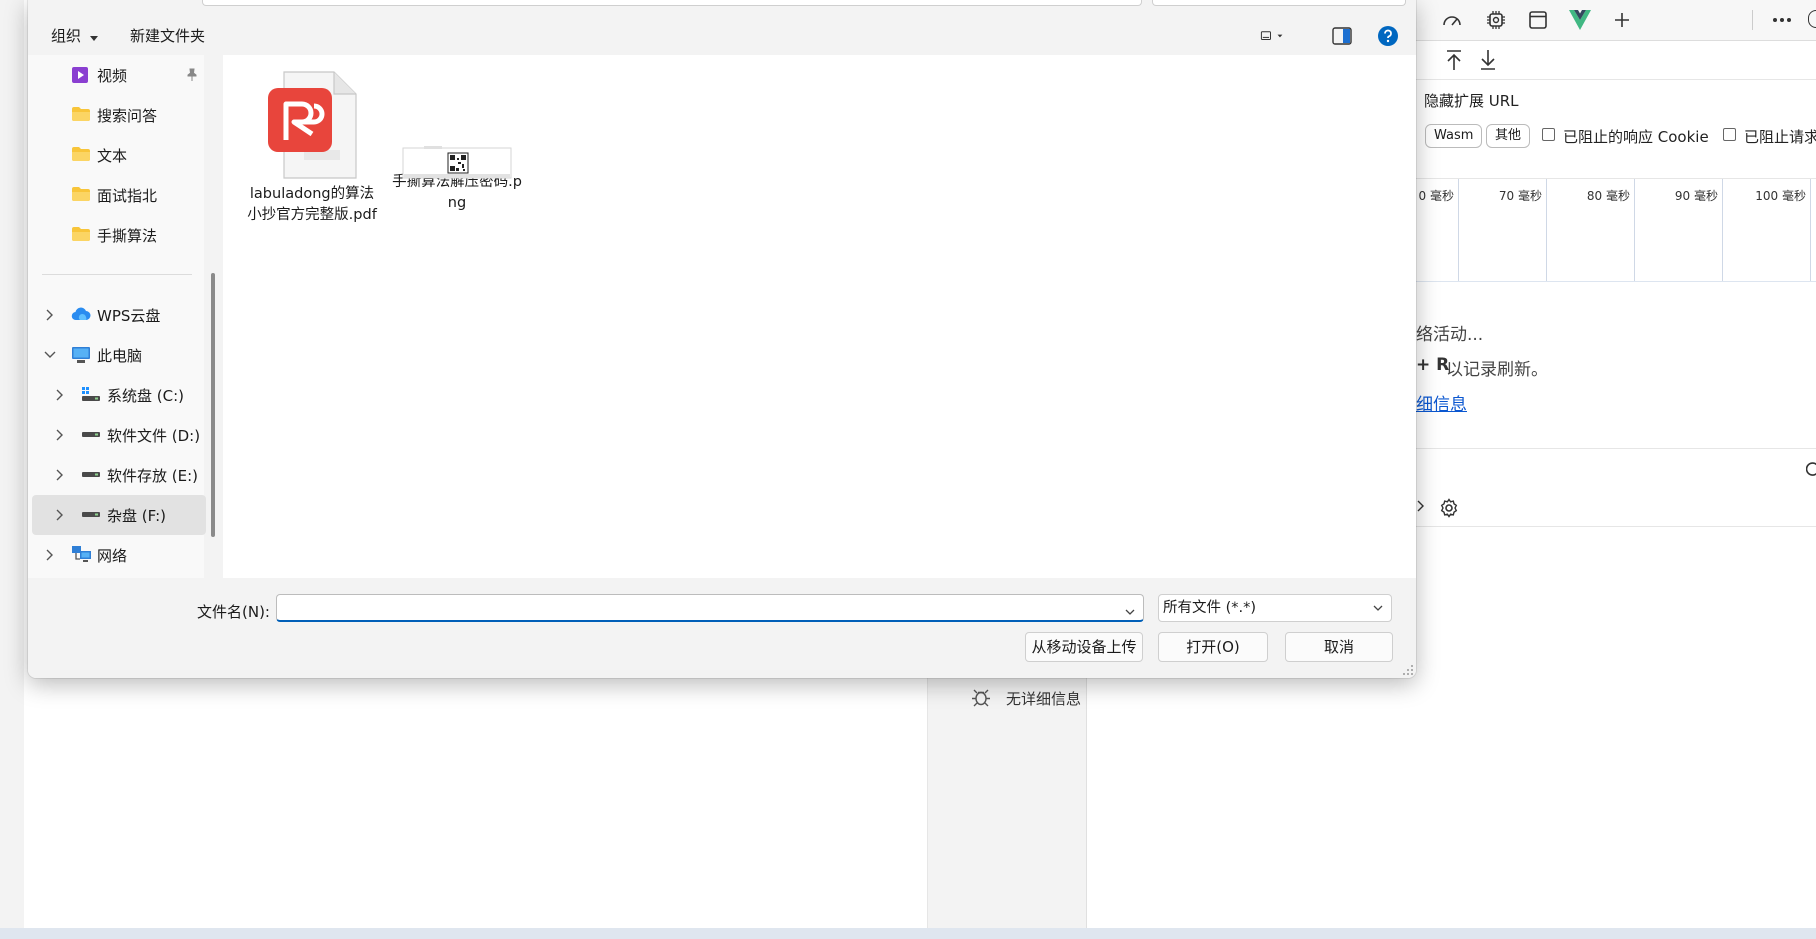 The width and height of the screenshot is (1816, 939). Describe the element at coordinates (1454, 62) in the screenshot. I see `upload-icon` at that location.